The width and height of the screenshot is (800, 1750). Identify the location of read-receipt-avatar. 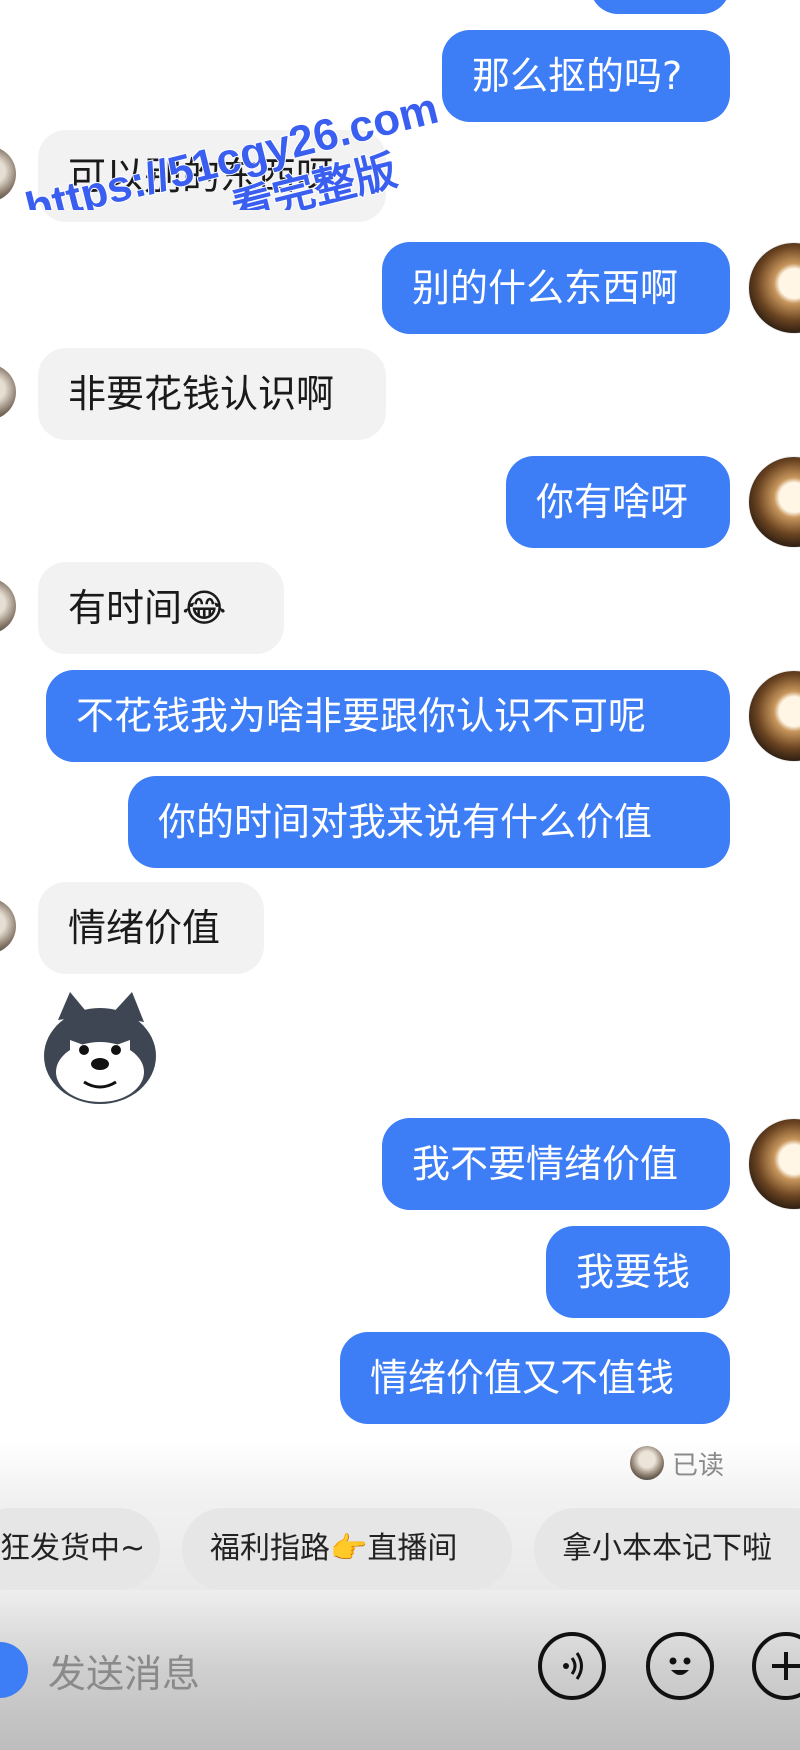
(647, 1463).